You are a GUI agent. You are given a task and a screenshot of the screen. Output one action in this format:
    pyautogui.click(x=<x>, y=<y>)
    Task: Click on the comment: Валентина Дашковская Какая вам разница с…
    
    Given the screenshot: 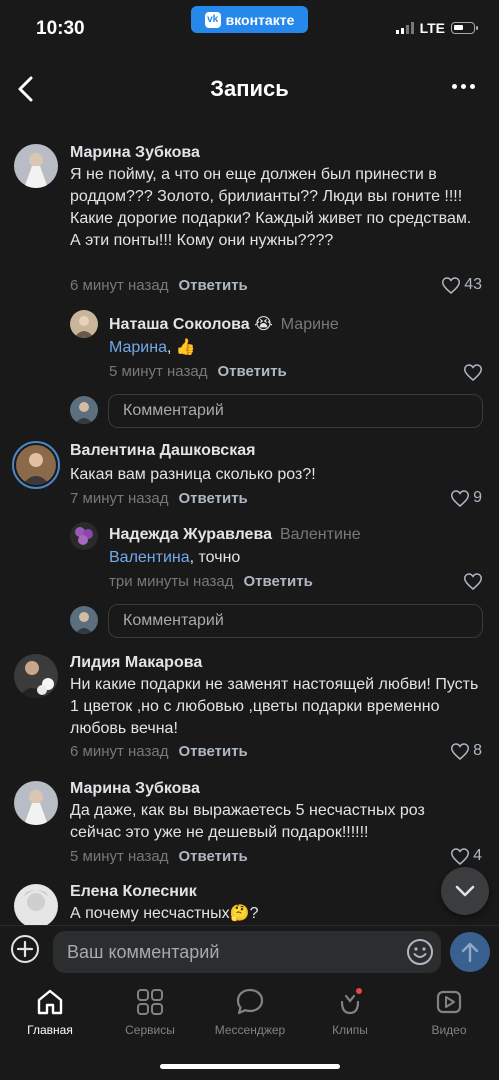 What is the action you would take?
    pyautogui.click(x=249, y=478)
    